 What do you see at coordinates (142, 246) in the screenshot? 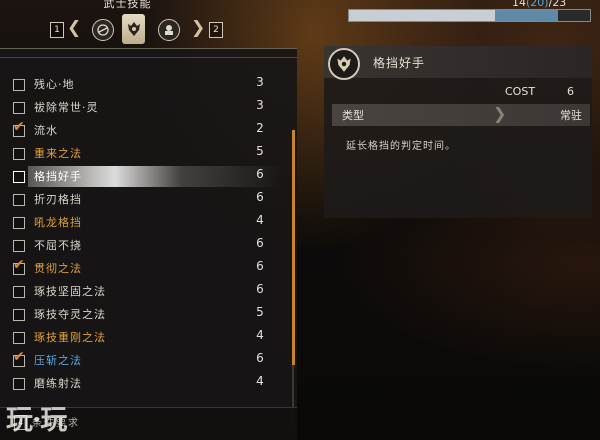
I see `skill-row: 不屈不挠 6` at bounding box center [142, 246].